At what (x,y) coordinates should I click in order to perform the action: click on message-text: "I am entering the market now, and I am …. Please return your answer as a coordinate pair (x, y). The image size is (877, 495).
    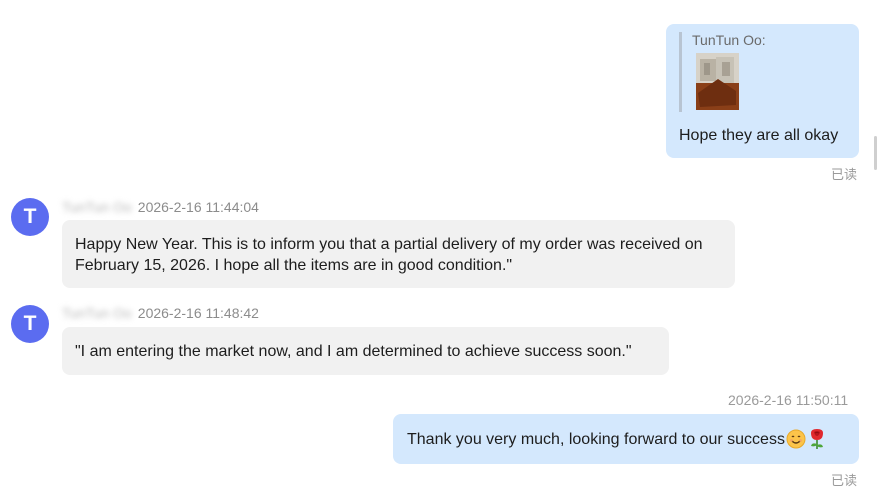
    Looking at the image, I should click on (353, 351).